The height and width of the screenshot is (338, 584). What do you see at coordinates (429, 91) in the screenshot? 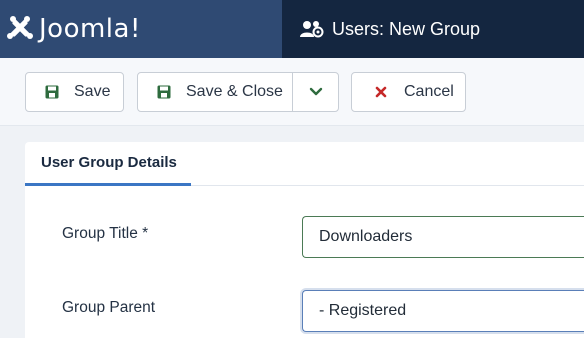
I see `cancel-label: Cancel` at bounding box center [429, 91].